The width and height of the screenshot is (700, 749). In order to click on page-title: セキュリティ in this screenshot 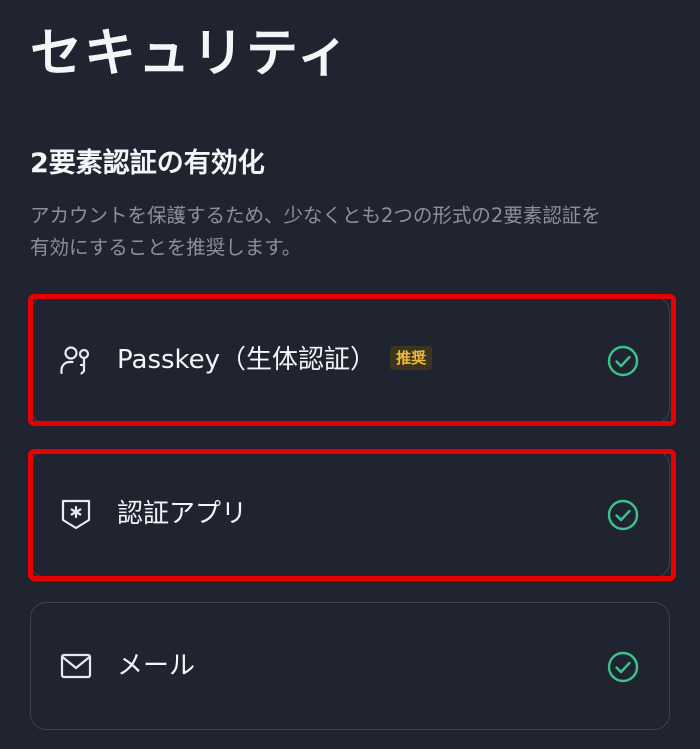, I will do `click(190, 54)`.